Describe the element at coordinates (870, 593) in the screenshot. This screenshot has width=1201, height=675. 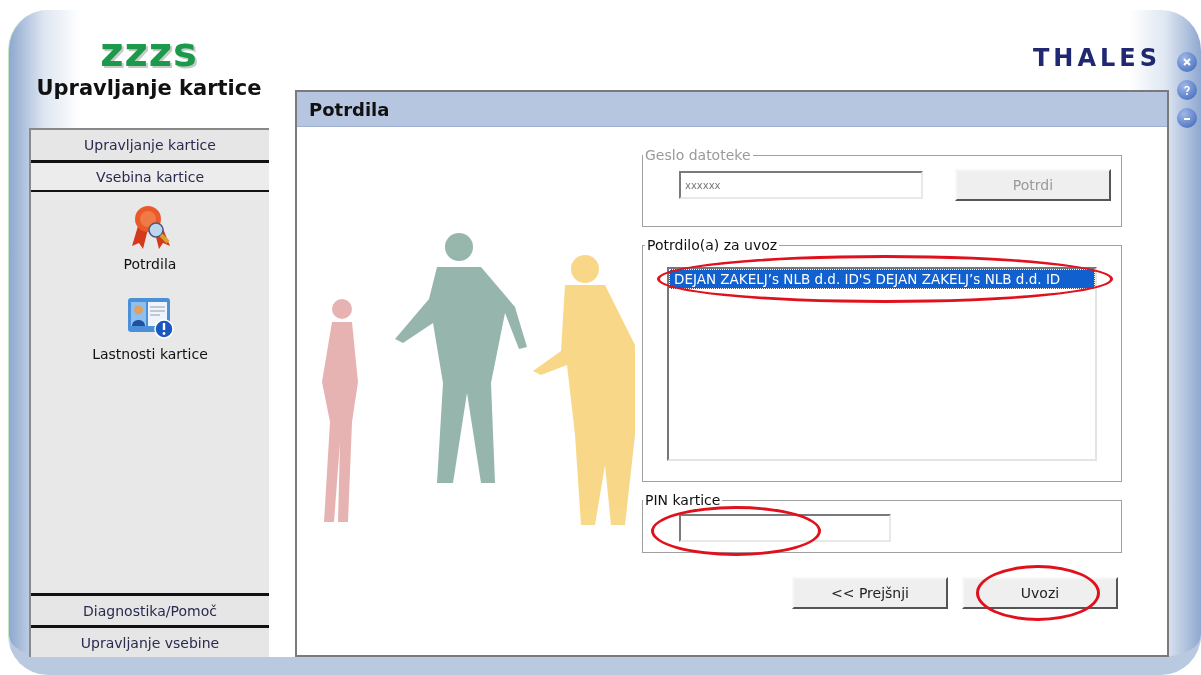
I see `back-button: << Prejšnji` at that location.